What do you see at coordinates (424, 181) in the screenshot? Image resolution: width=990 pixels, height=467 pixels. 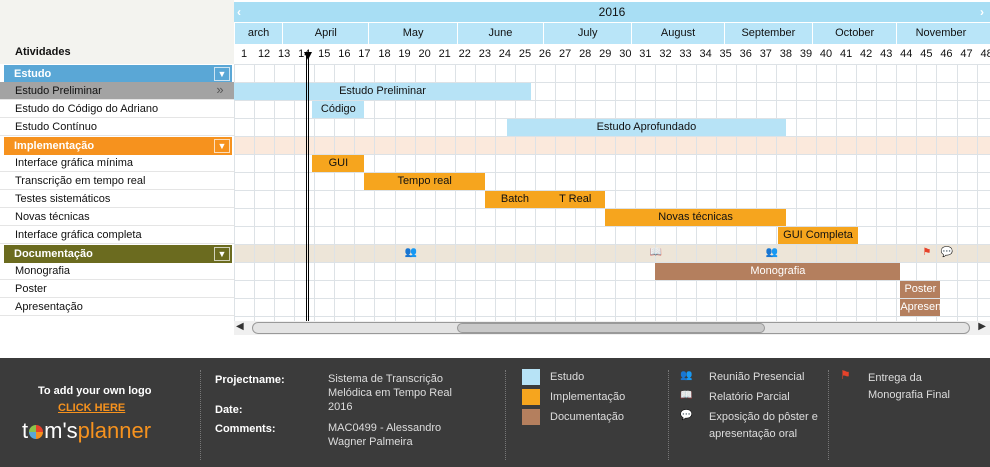 I see `task-bar: Tempo real` at bounding box center [424, 181].